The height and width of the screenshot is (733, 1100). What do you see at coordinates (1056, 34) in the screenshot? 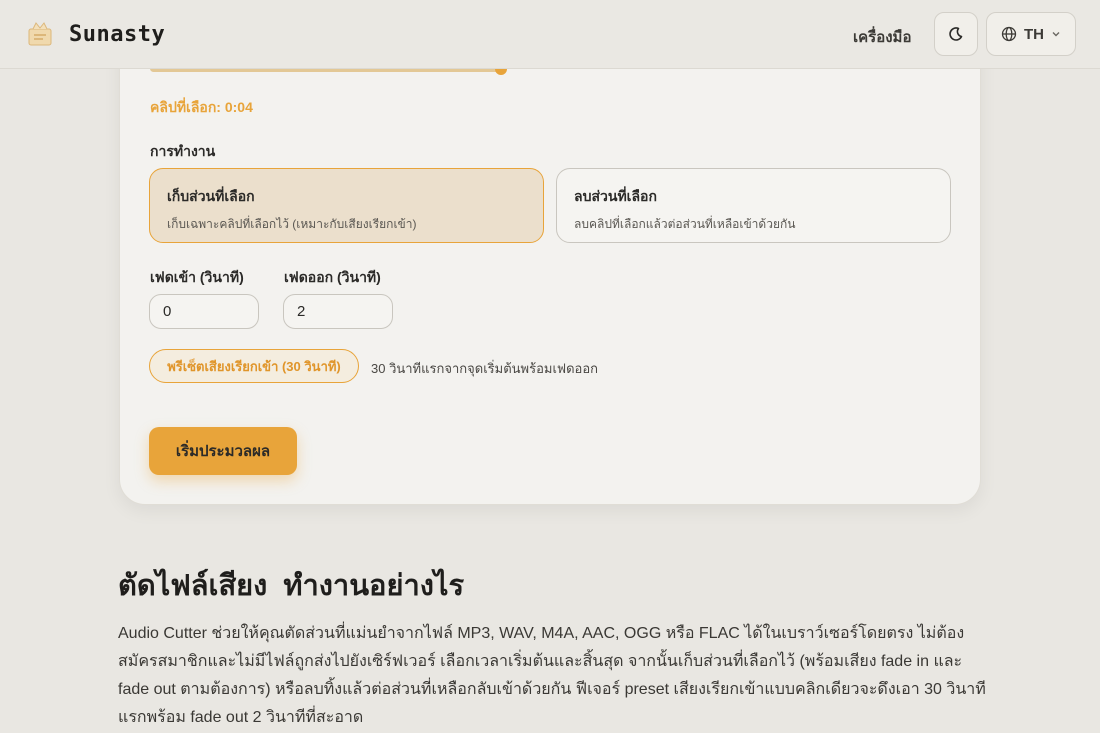
I see `chevron-down-icon` at bounding box center [1056, 34].